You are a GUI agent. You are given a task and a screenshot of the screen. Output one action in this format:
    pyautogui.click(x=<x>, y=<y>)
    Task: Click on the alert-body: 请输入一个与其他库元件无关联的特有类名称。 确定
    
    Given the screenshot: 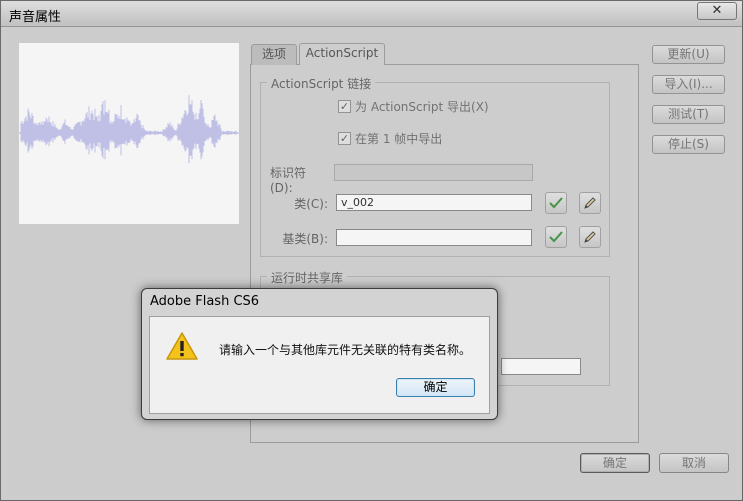 What is the action you would take?
    pyautogui.click(x=319, y=365)
    